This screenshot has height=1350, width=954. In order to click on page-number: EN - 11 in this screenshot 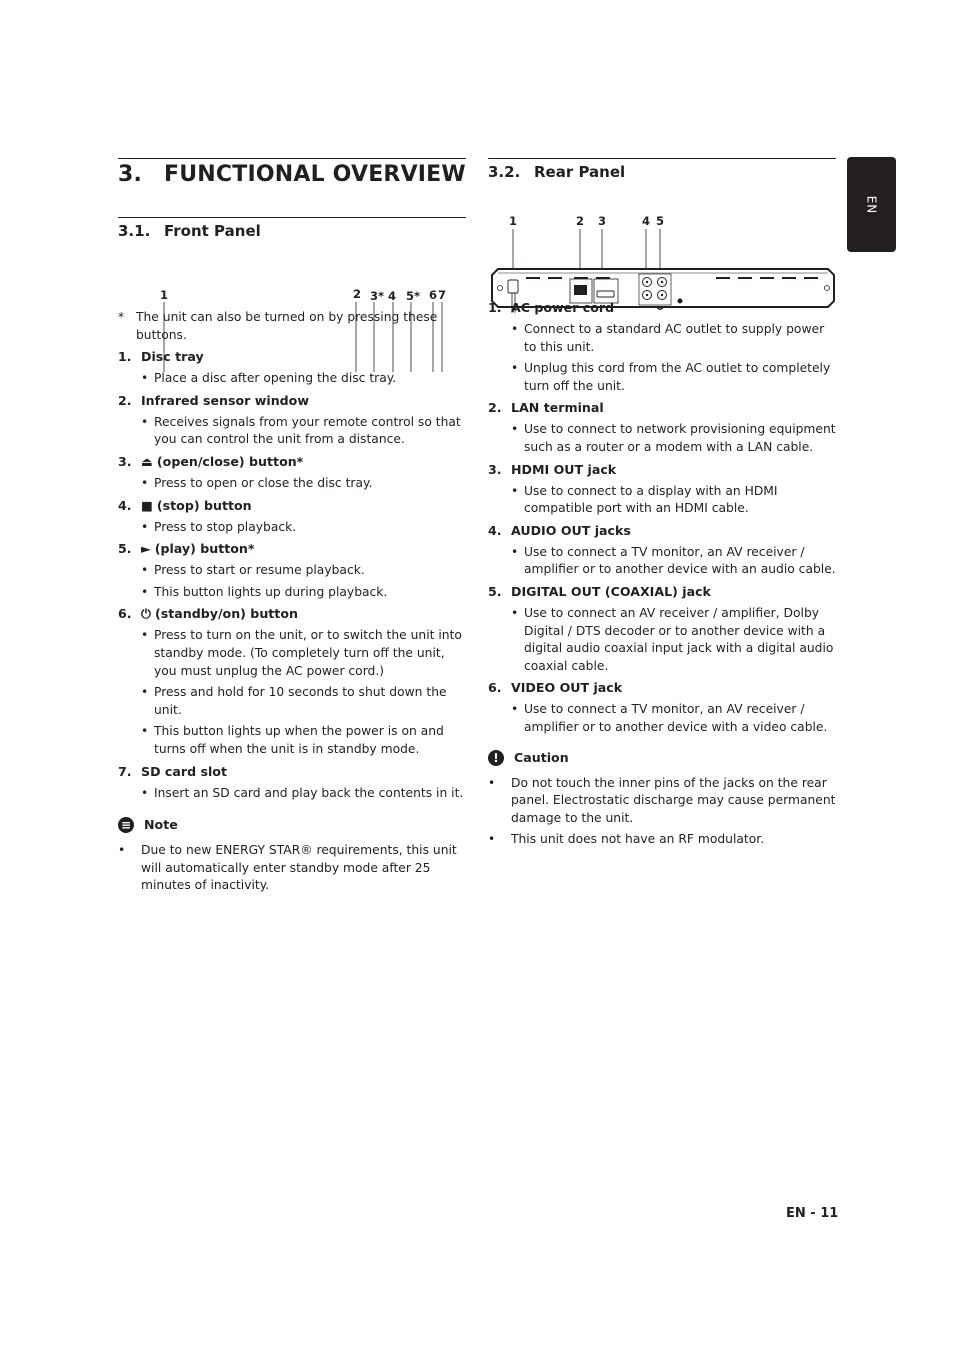, I will do `click(812, 1213)`.